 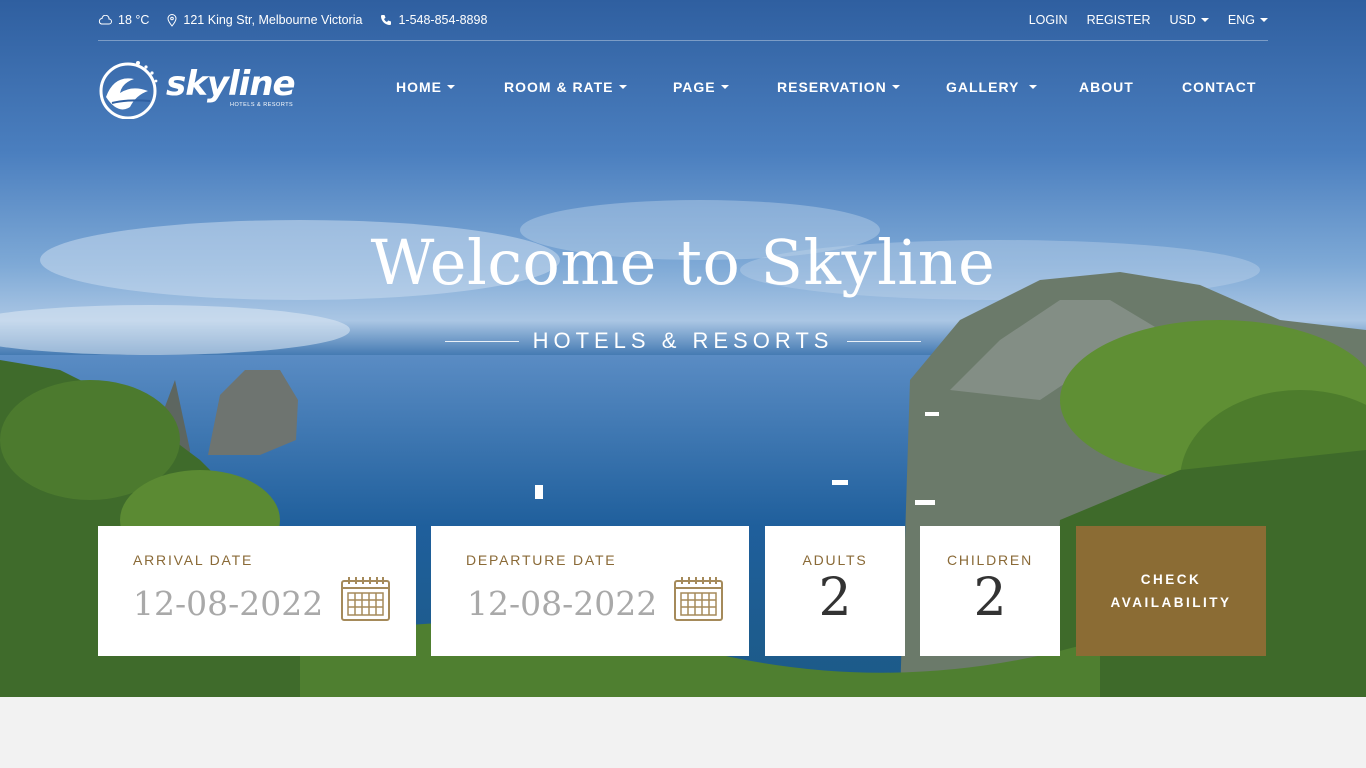 What do you see at coordinates (105, 20) in the screenshot?
I see `cloud-icon` at bounding box center [105, 20].